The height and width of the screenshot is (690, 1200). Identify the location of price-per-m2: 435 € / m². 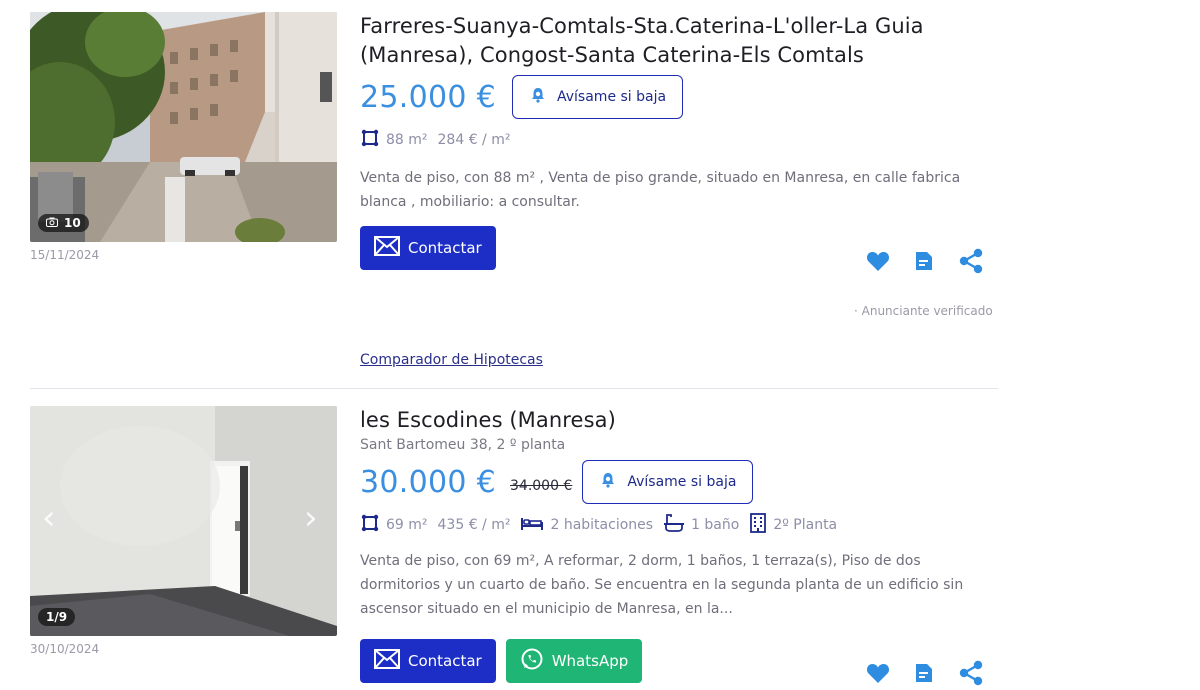
(474, 525).